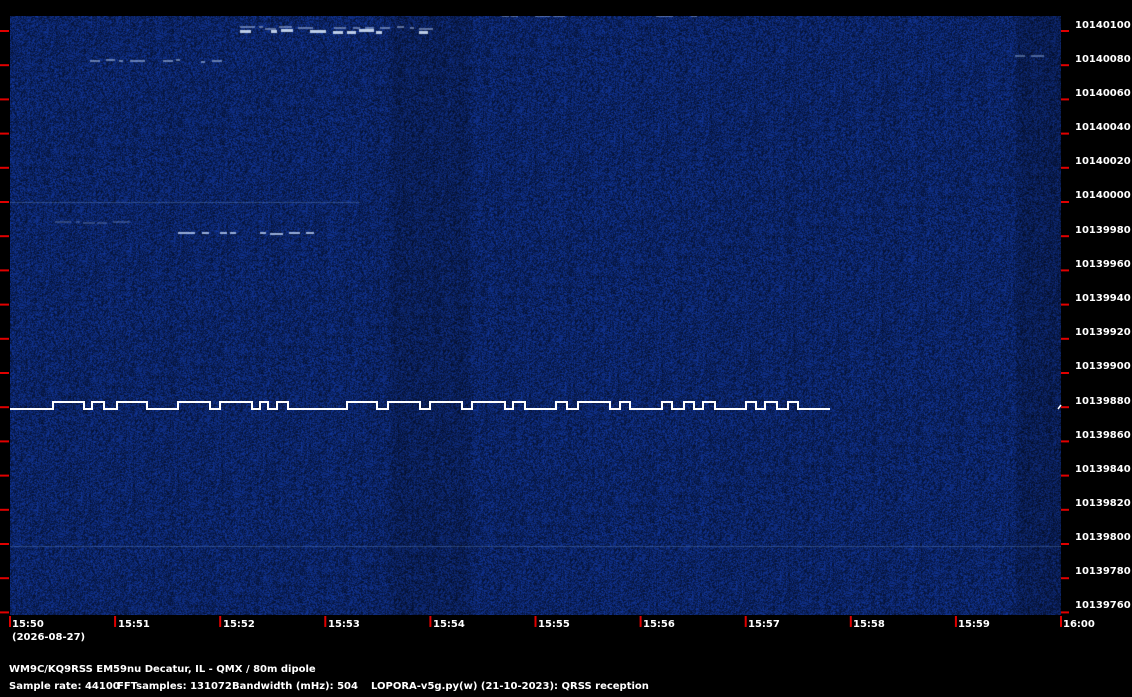  I want to click on time-label: 16:00, so click(1079, 624).